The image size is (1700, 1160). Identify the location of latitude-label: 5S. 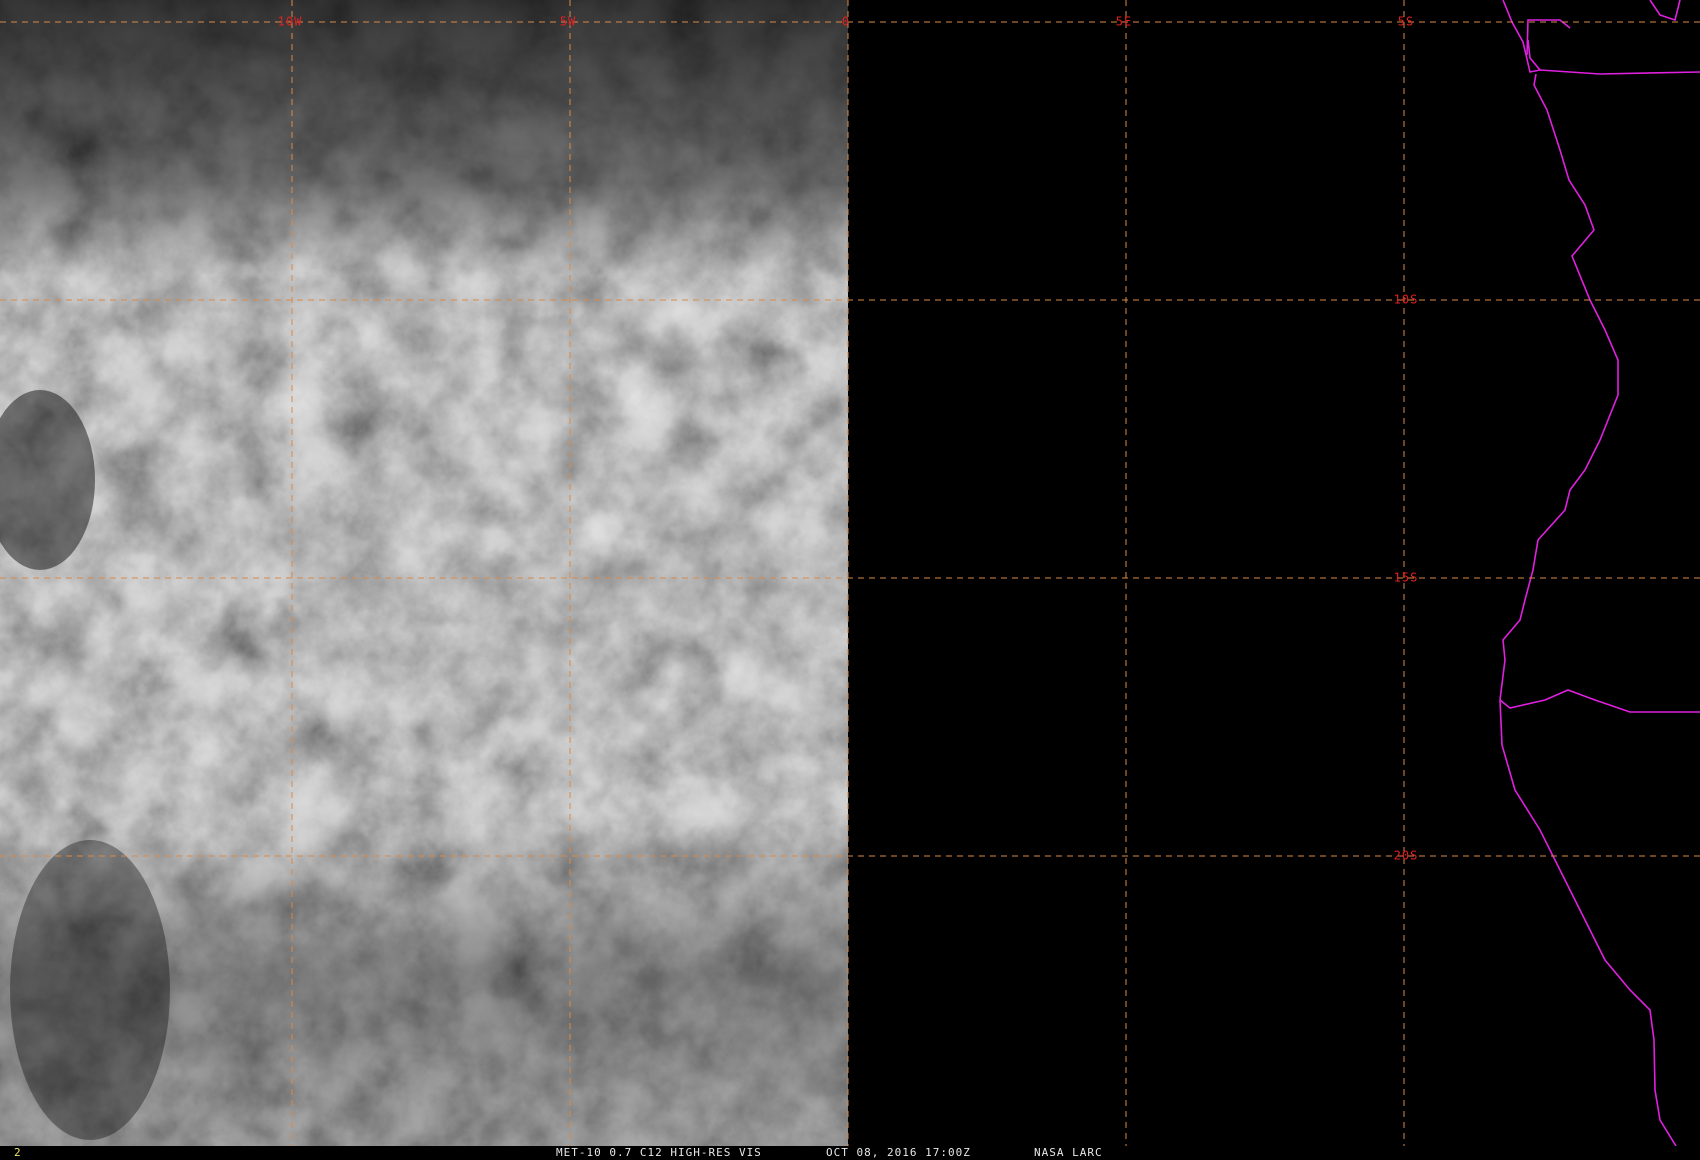
(1406, 22).